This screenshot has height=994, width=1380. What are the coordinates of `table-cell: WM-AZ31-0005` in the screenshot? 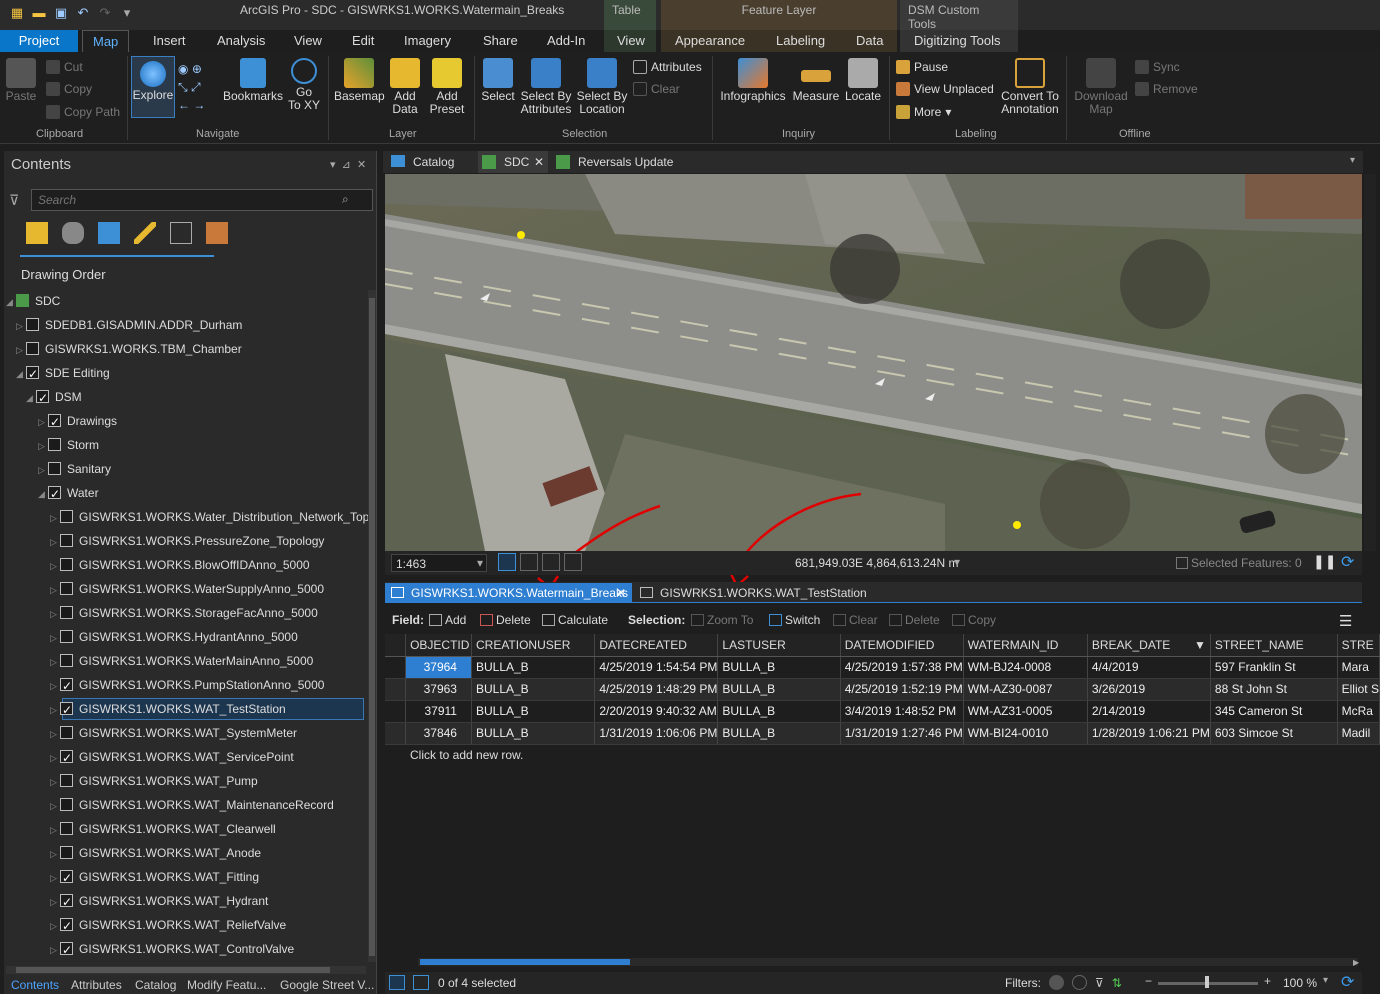 It's located at (1025, 711).